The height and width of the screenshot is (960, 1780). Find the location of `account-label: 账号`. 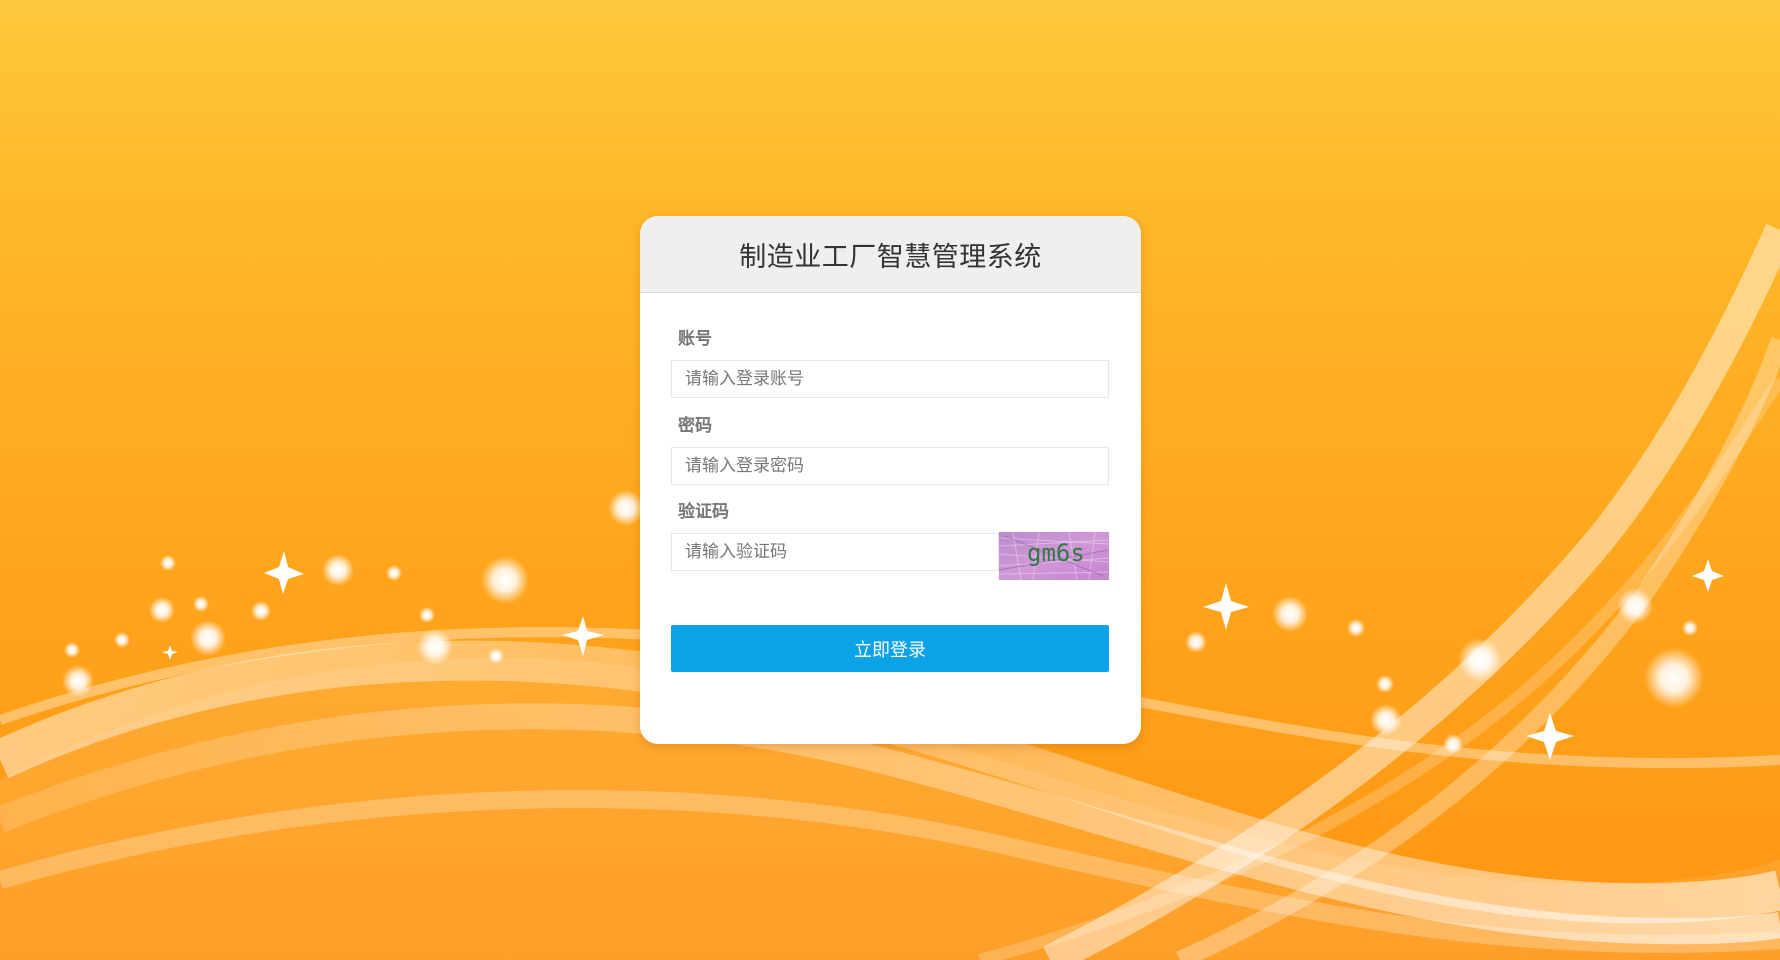

account-label: 账号 is located at coordinates (695, 339).